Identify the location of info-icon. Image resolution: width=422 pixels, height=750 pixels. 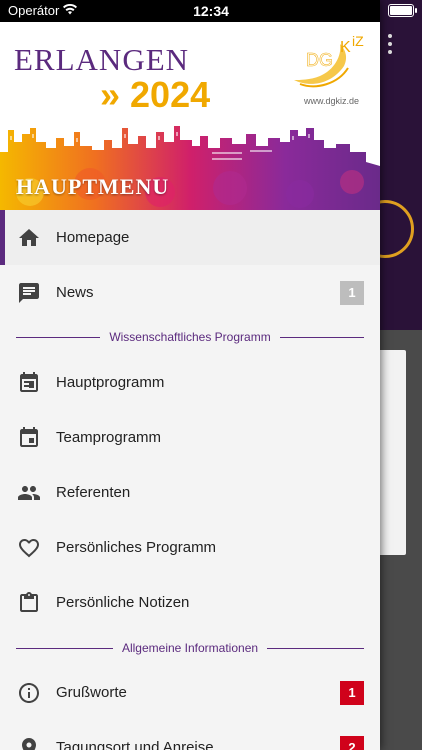
(29, 692).